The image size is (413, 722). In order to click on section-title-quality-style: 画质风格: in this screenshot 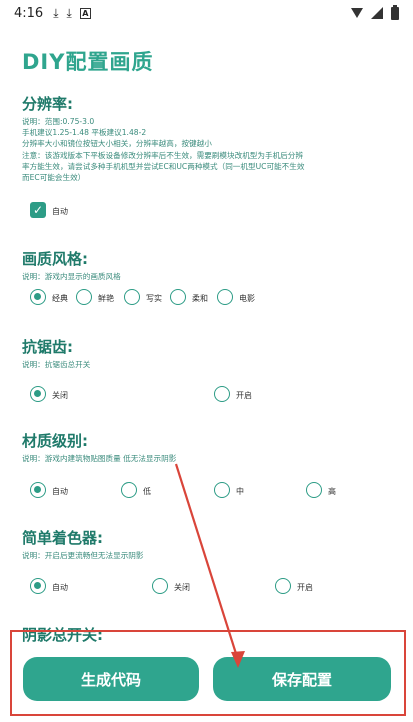, I will do `click(55, 259)`.